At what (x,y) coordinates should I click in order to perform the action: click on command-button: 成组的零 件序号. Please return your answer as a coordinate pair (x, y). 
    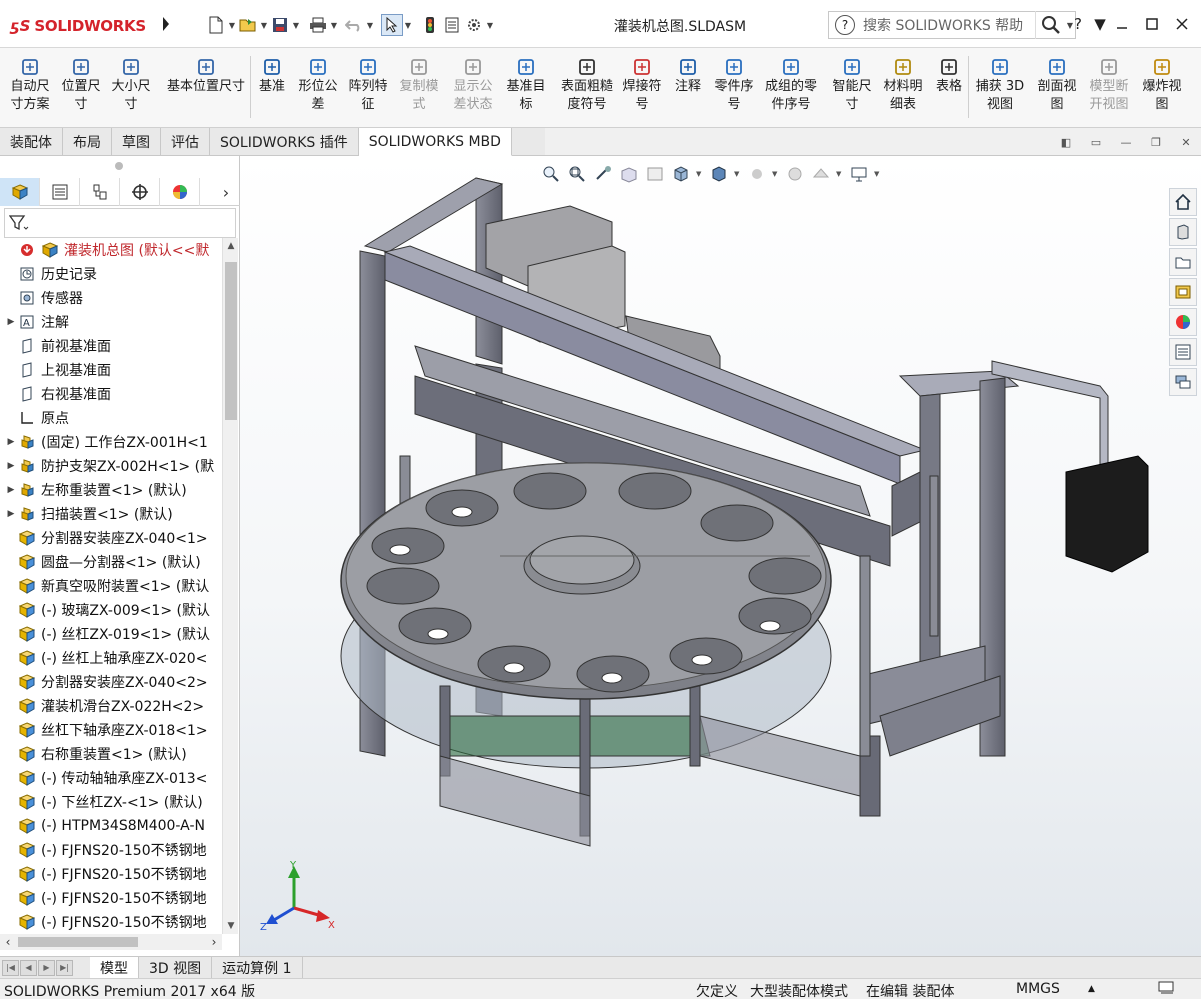
    Looking at the image, I should click on (791, 88).